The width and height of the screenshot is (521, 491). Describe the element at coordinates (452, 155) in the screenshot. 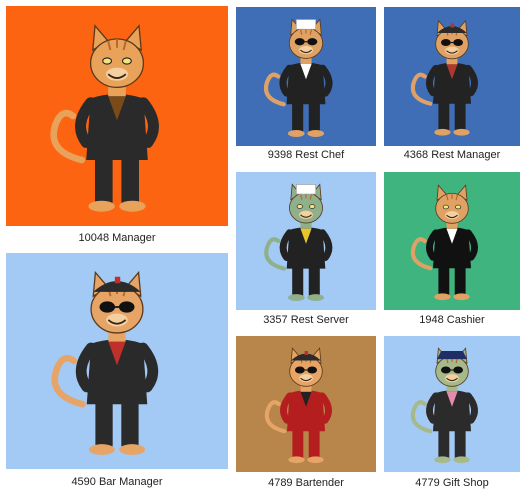

I see `character-caption: 4368 Rest Manager` at that location.